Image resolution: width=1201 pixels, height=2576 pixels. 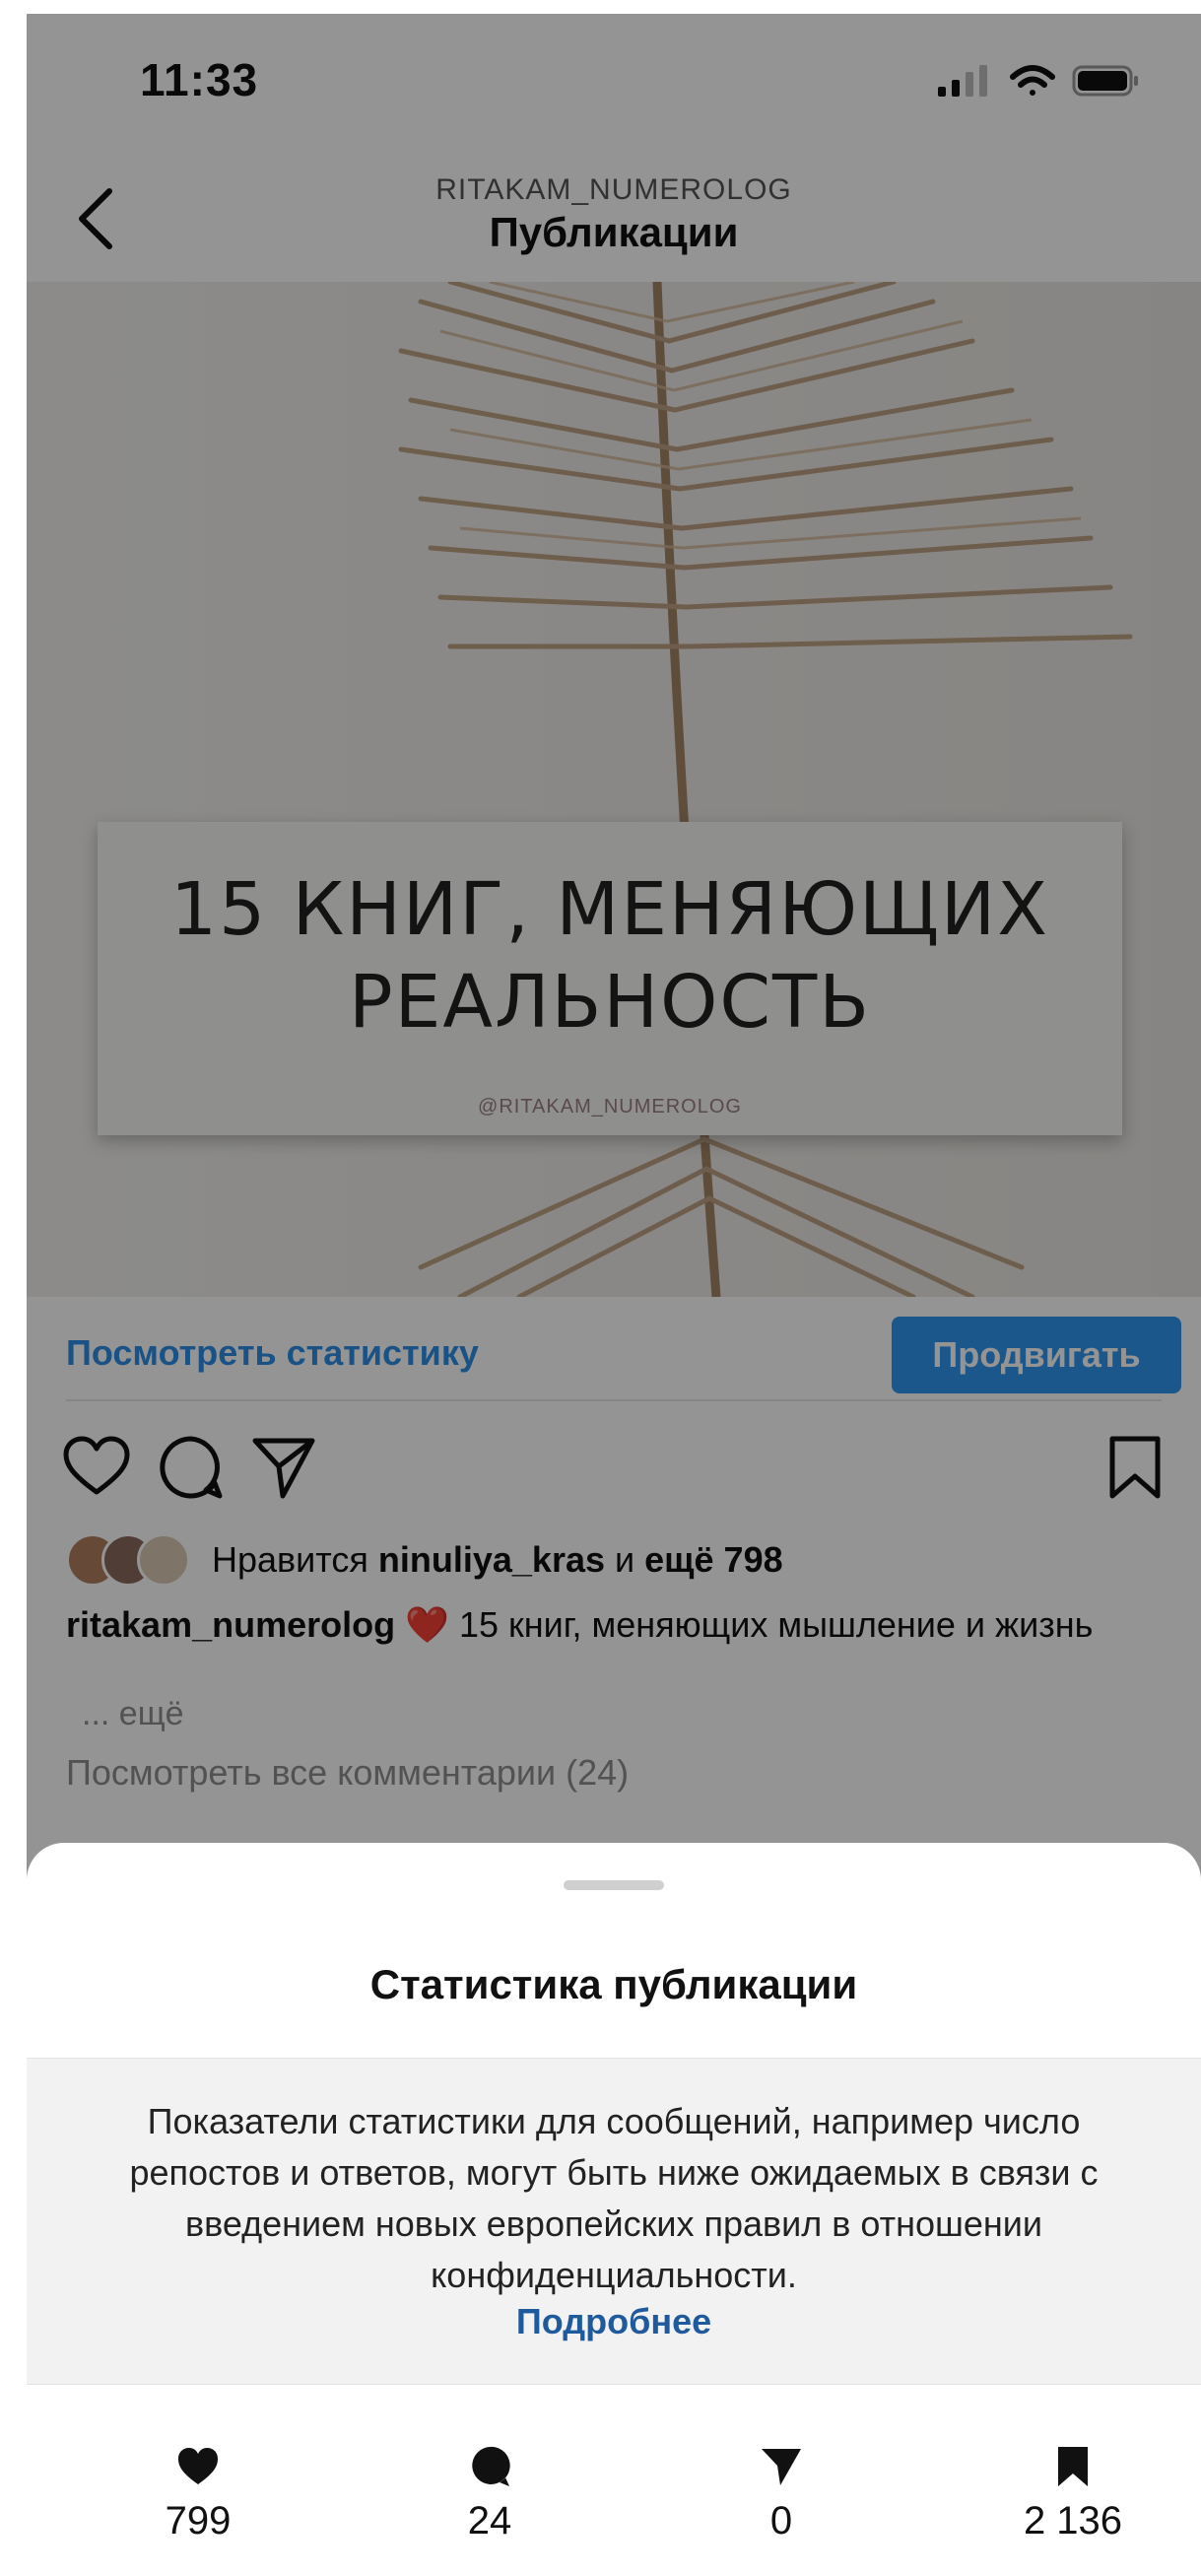 What do you see at coordinates (198, 2493) in the screenshot?
I see `metric-likes: 799` at bounding box center [198, 2493].